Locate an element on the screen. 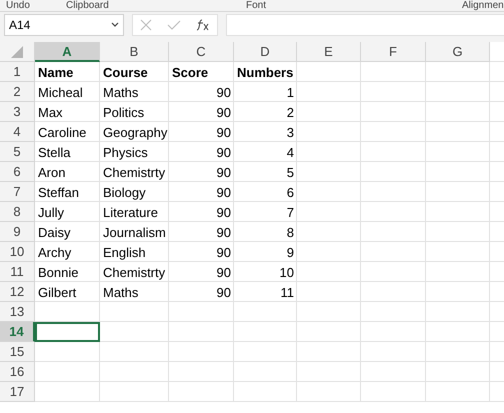  check-icon is located at coordinates (173, 25).